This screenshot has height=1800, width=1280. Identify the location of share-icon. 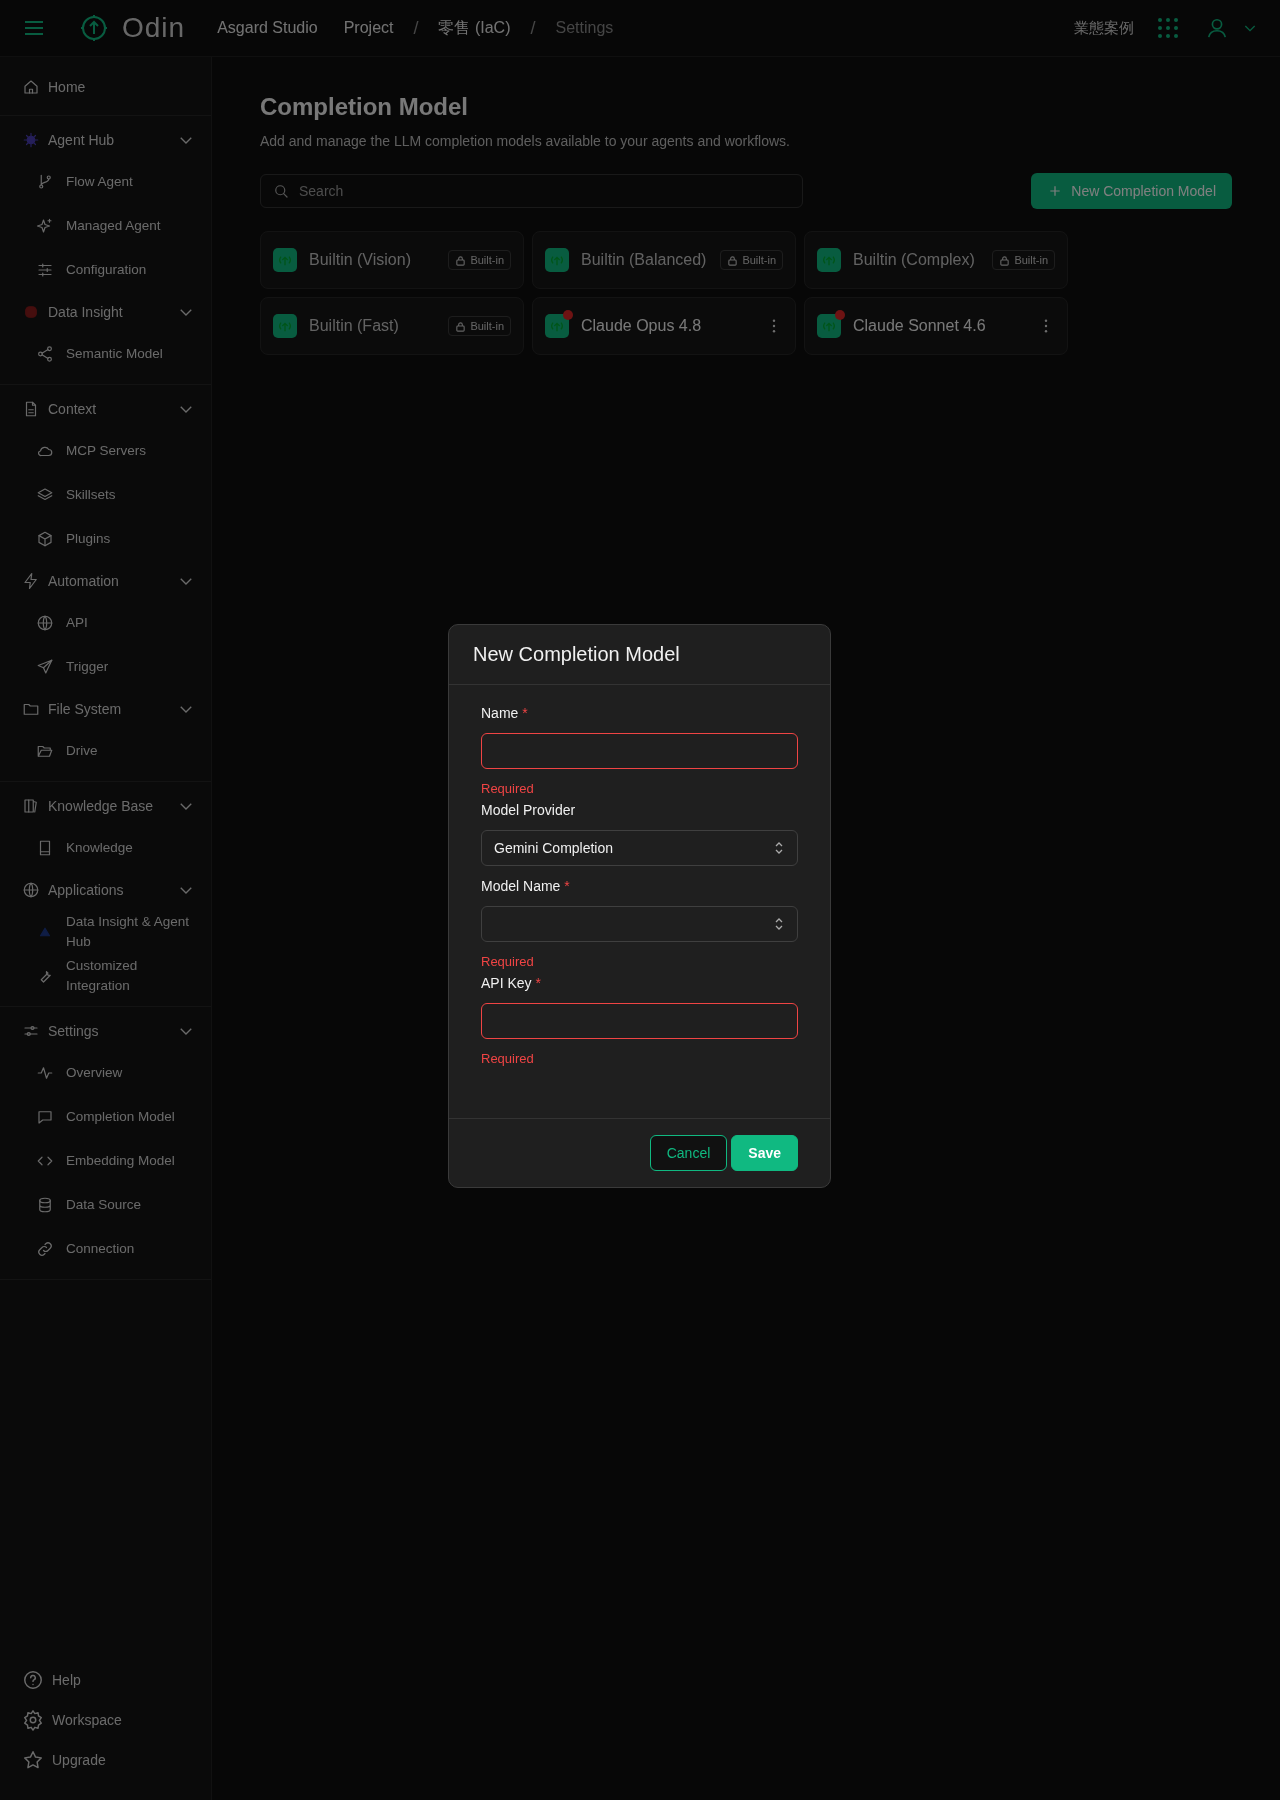
(45, 354).